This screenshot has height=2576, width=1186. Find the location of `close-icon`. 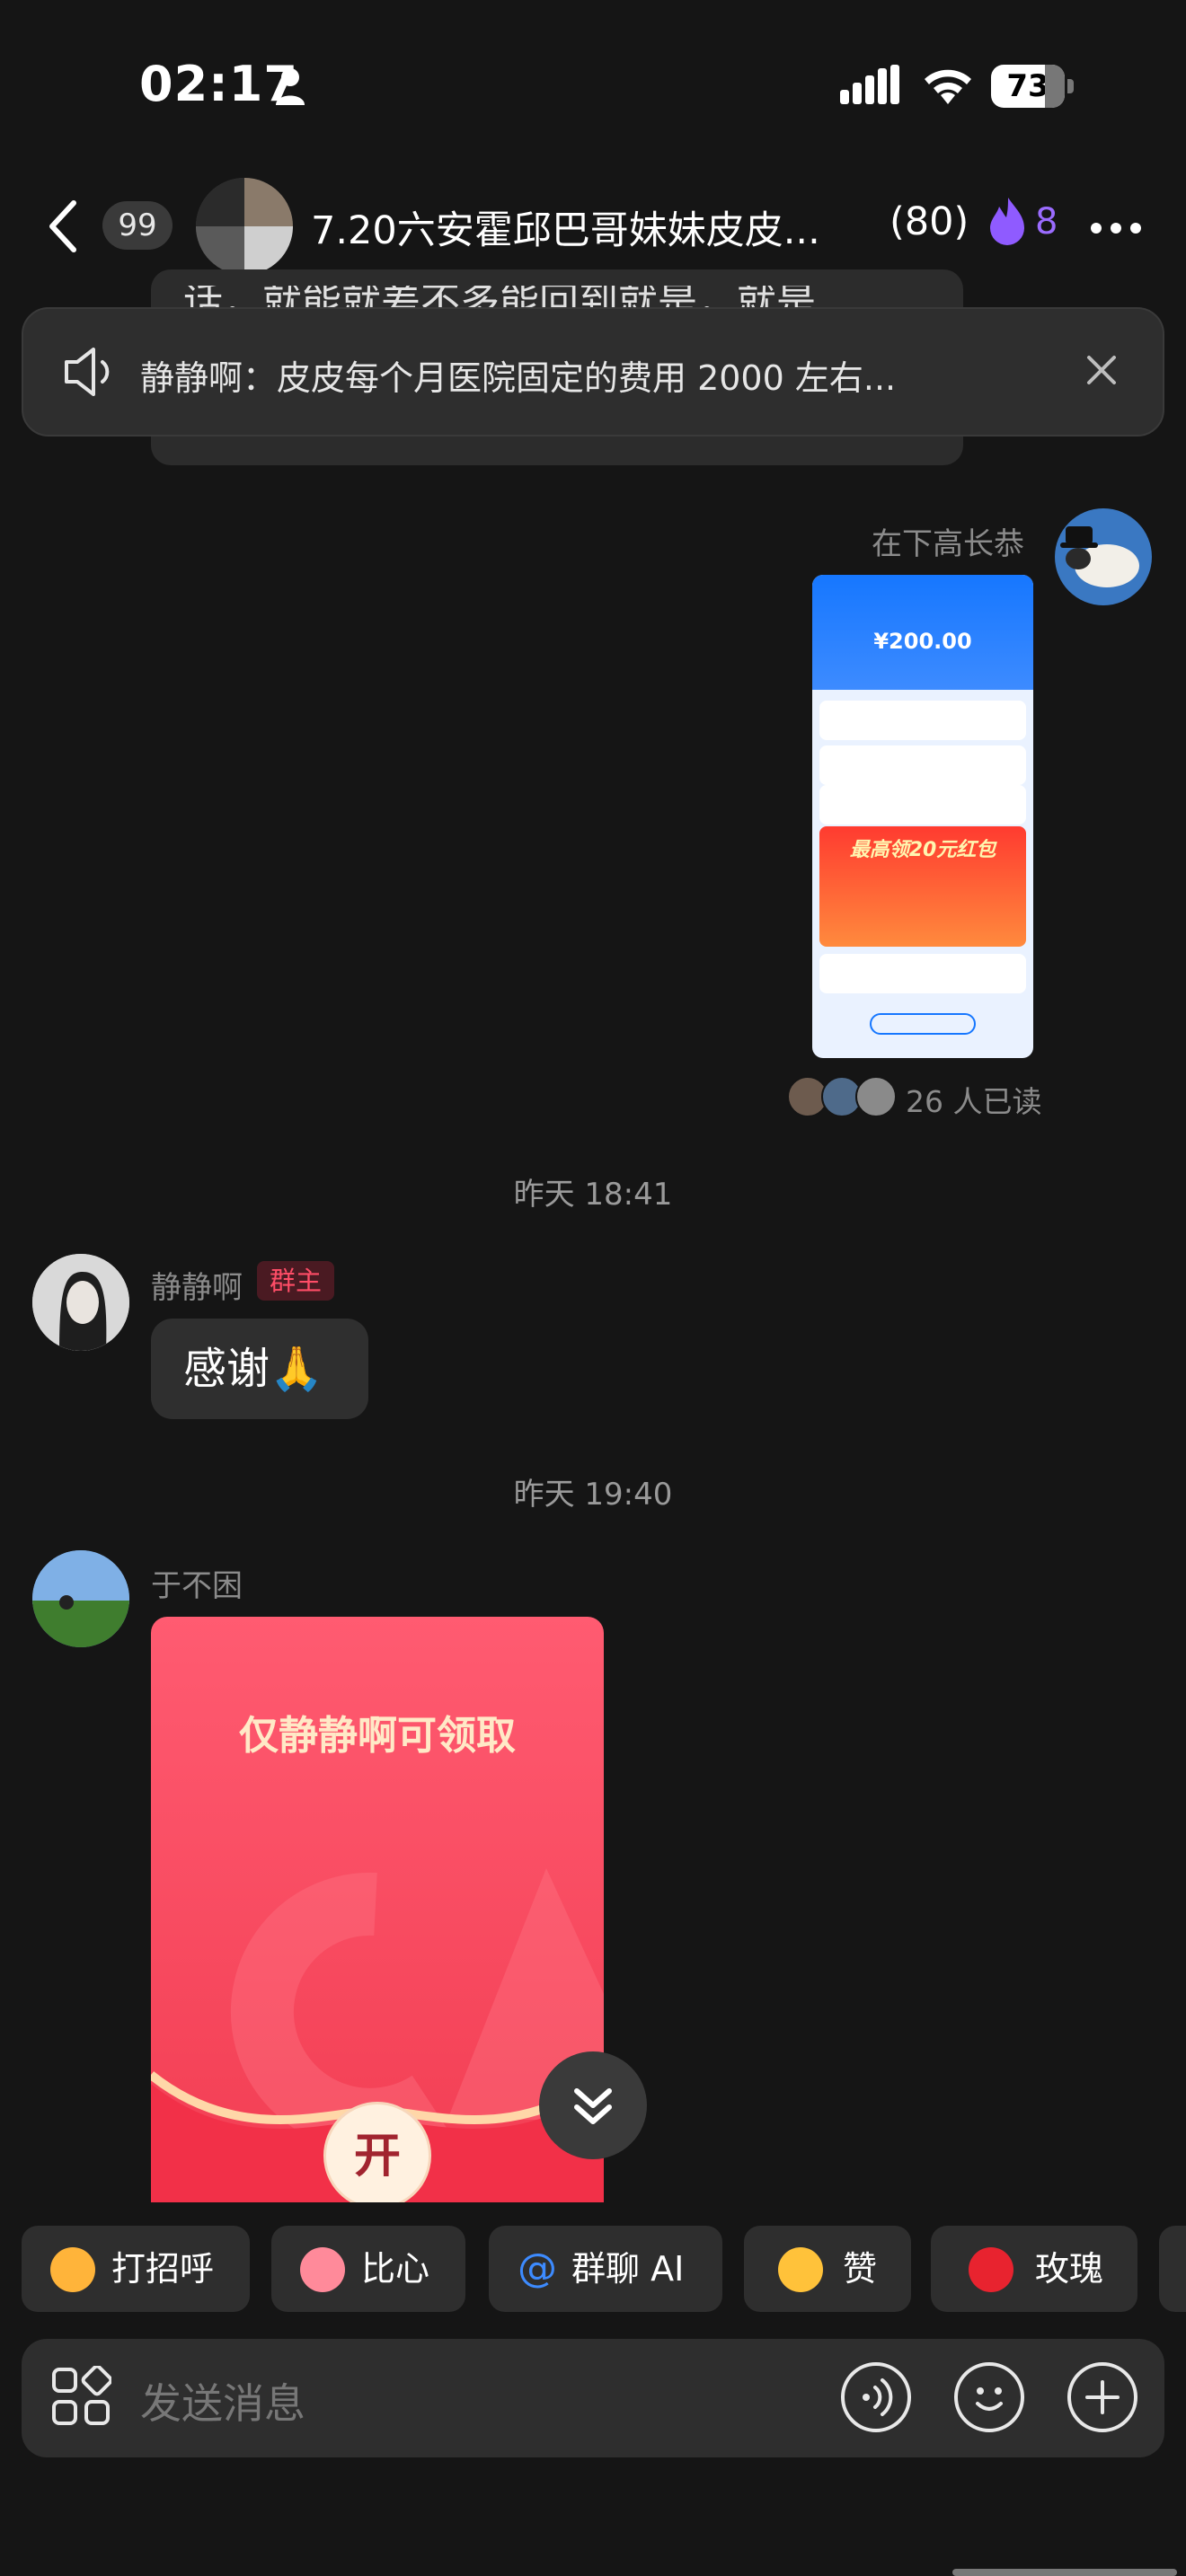

close-icon is located at coordinates (1102, 370).